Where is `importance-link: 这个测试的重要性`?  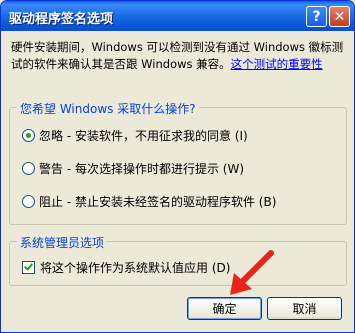
importance-link: 这个测试的重要性 is located at coordinates (277, 64).